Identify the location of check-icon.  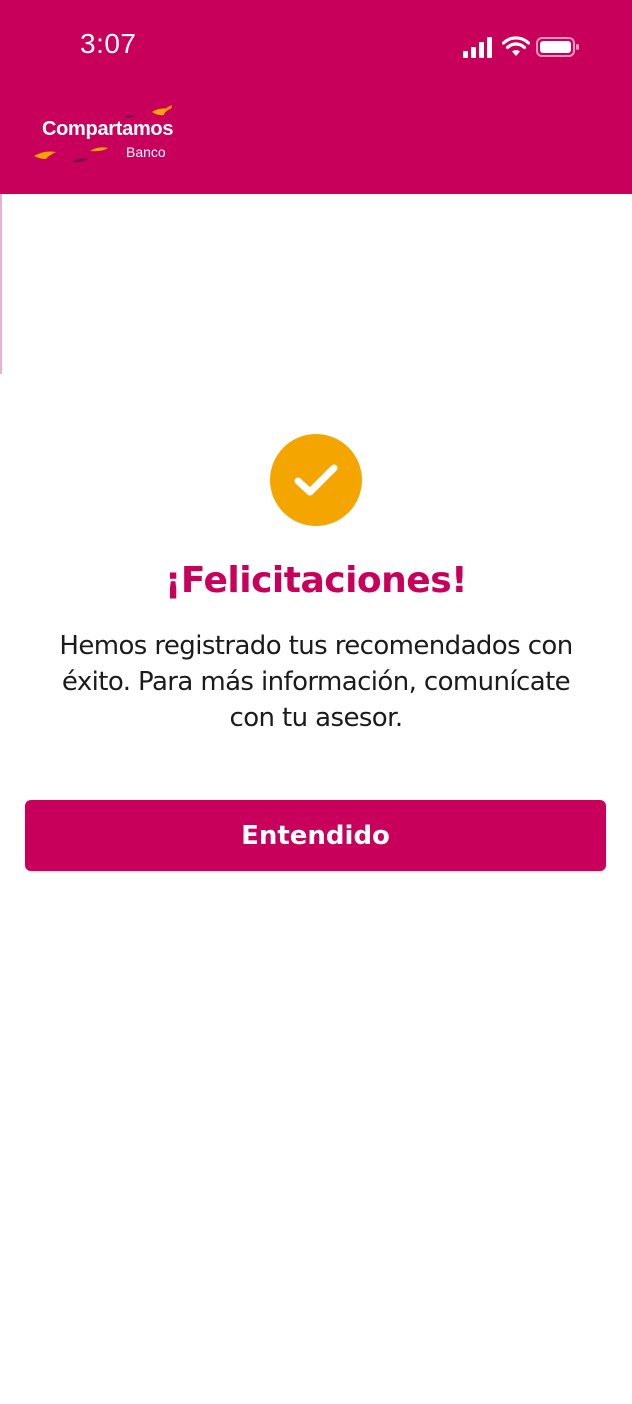
(316, 480).